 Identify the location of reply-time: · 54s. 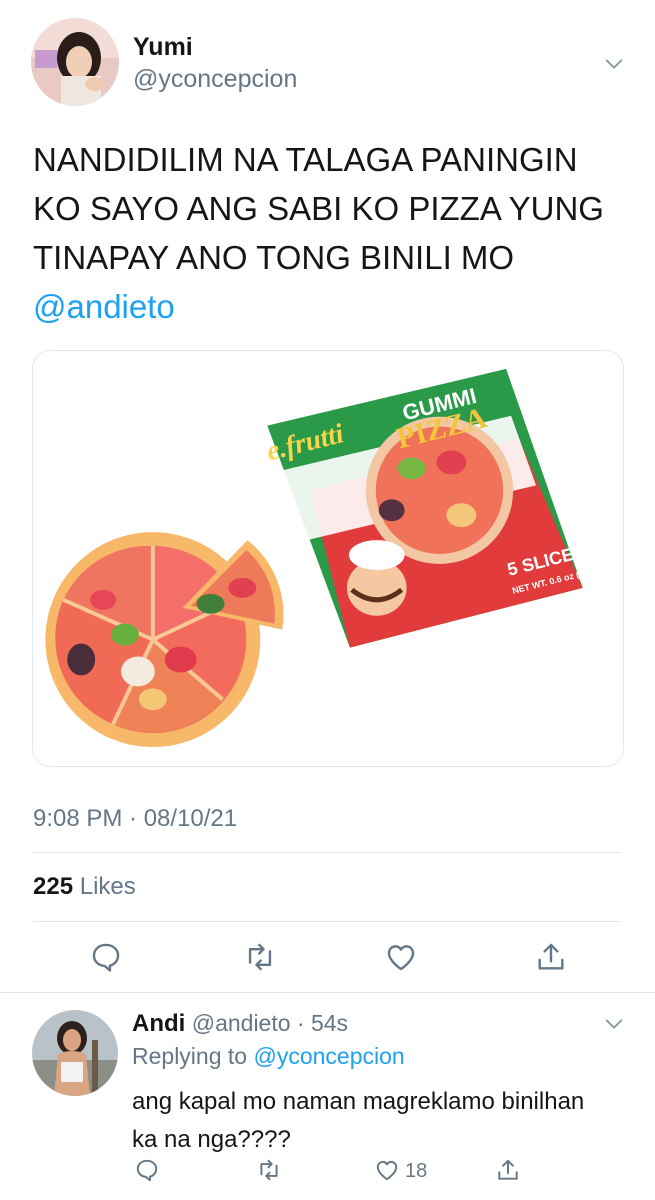
(322, 1023).